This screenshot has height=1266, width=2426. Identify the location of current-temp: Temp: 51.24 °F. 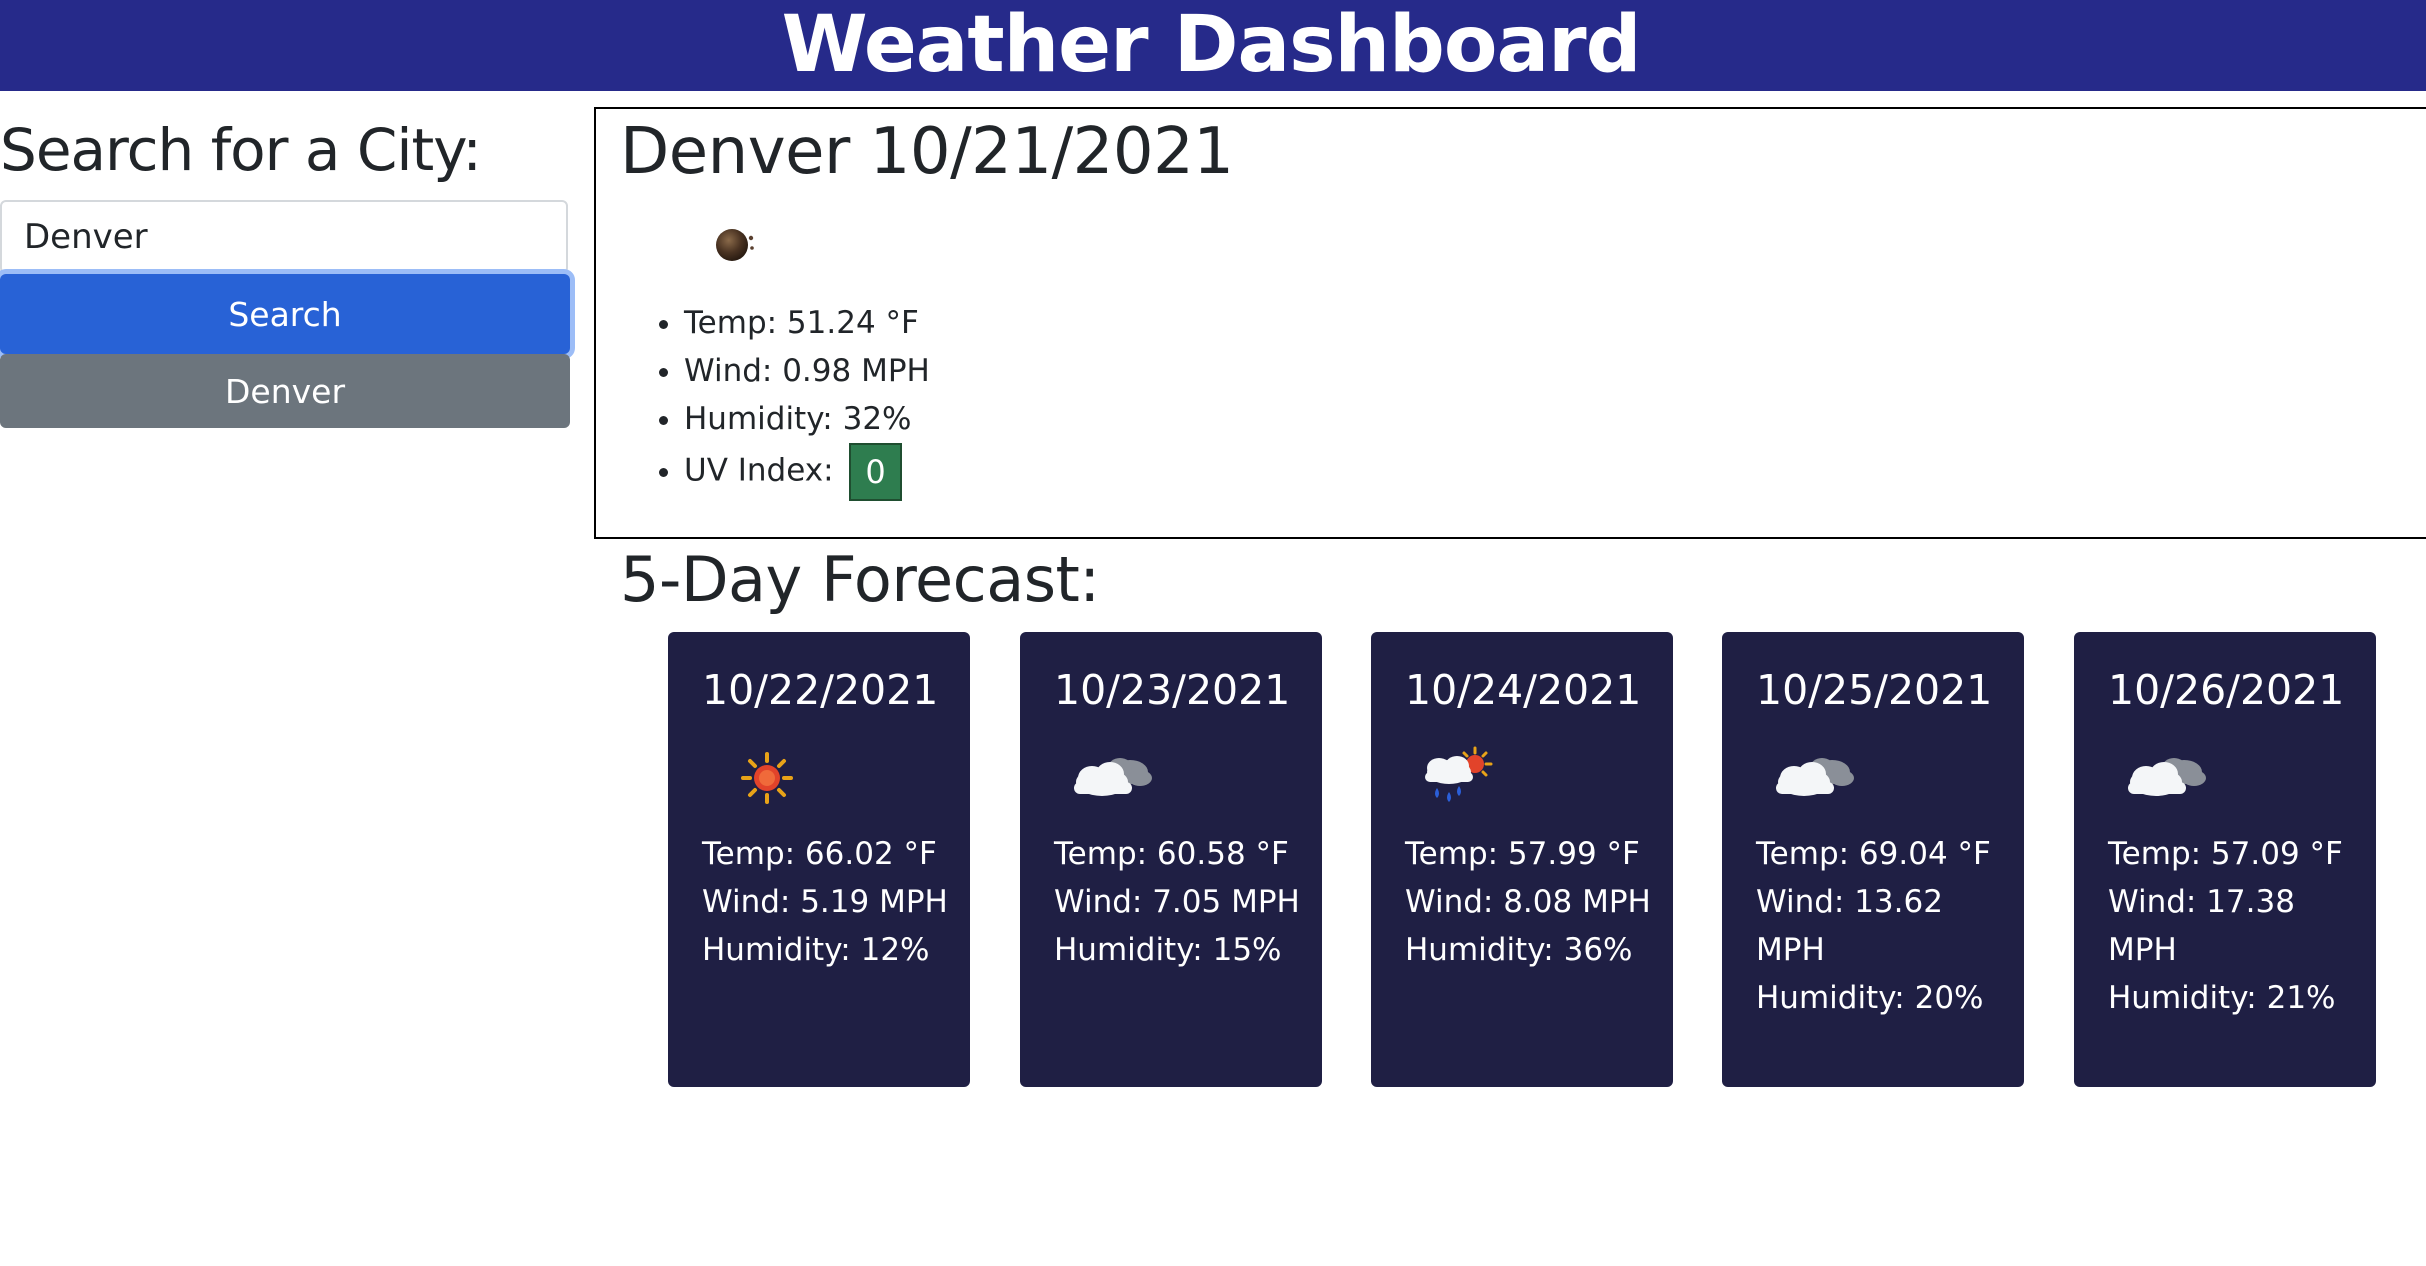
(807, 323).